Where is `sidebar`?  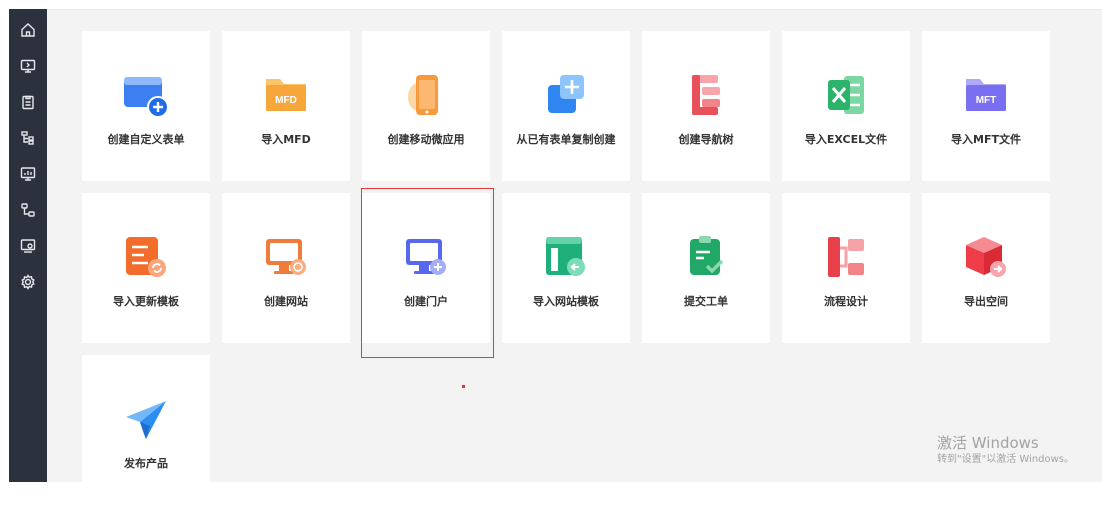 sidebar is located at coordinates (28, 245).